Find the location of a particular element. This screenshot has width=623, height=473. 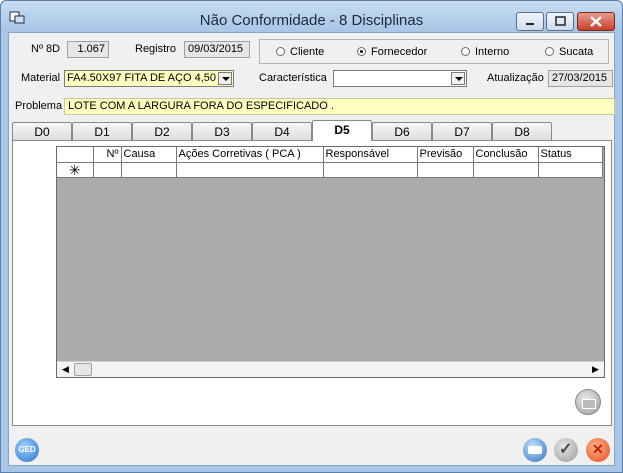

cell-numero is located at coordinates (107, 170).